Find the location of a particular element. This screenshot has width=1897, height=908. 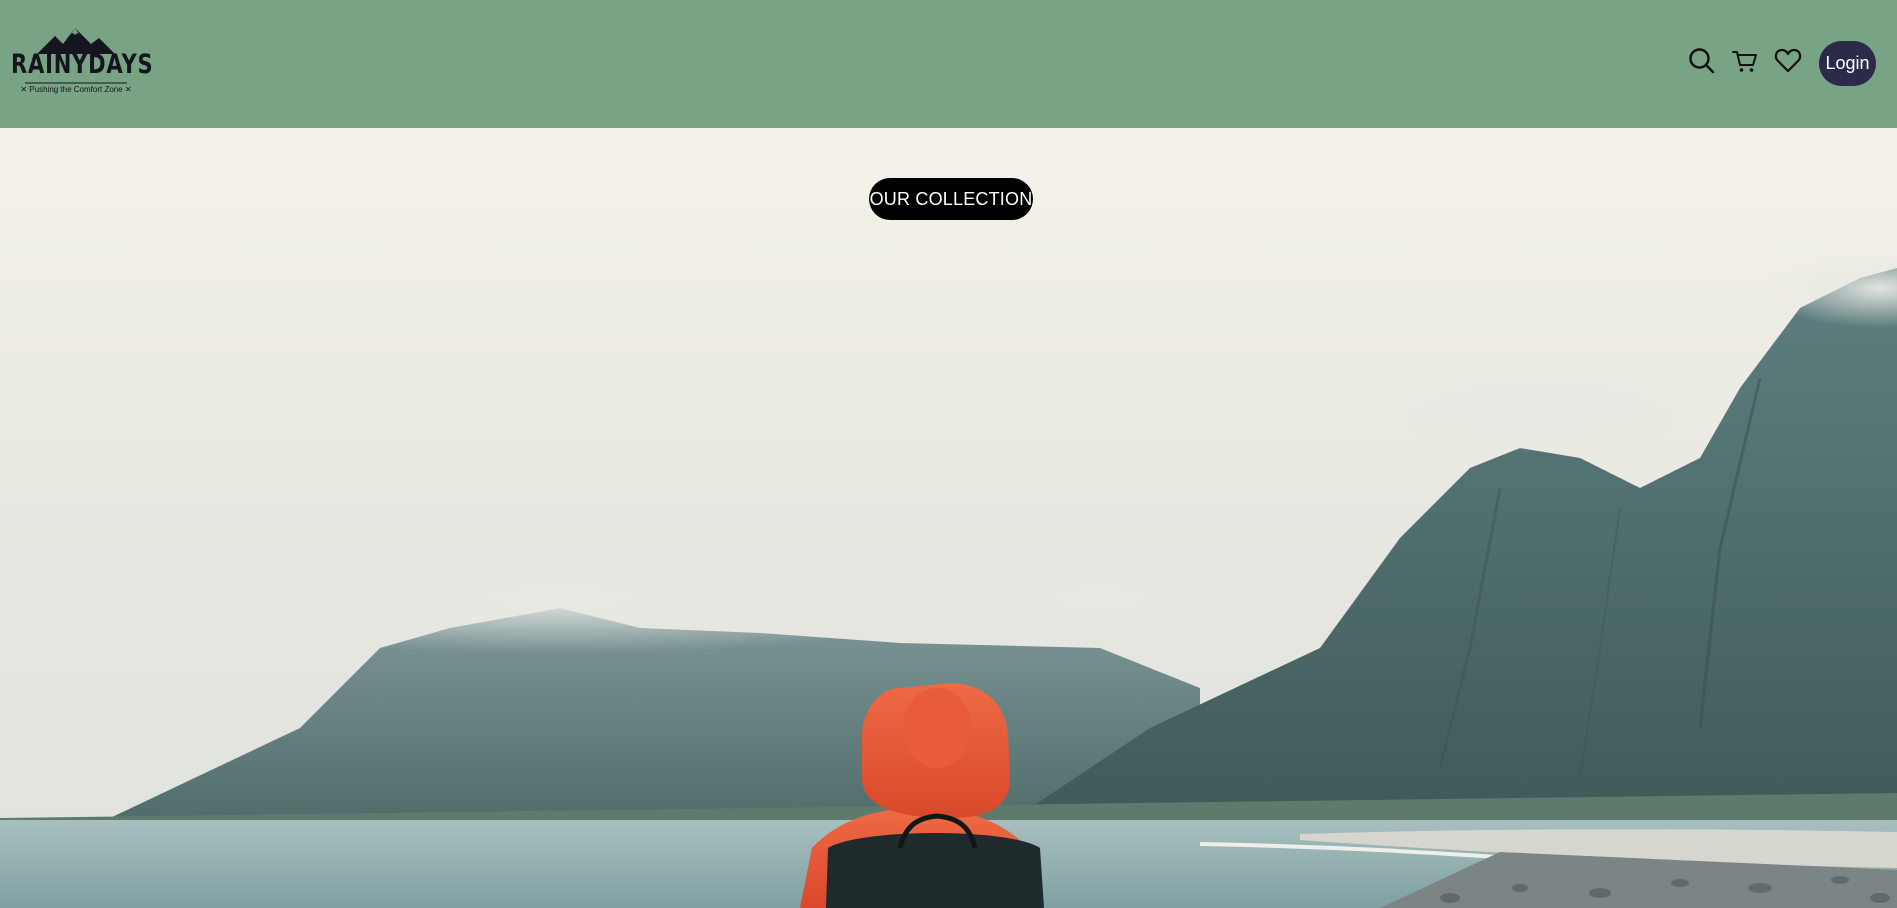

search-icon is located at coordinates (1702, 61).